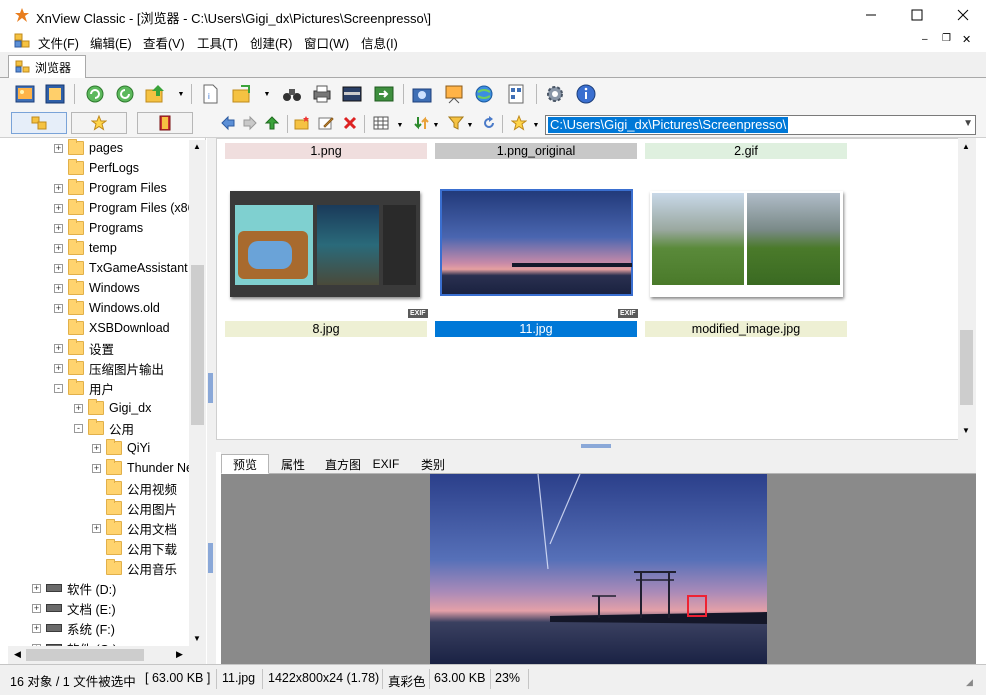  What do you see at coordinates (245, 464) in the screenshot?
I see `tab-preview: 预览` at bounding box center [245, 464].